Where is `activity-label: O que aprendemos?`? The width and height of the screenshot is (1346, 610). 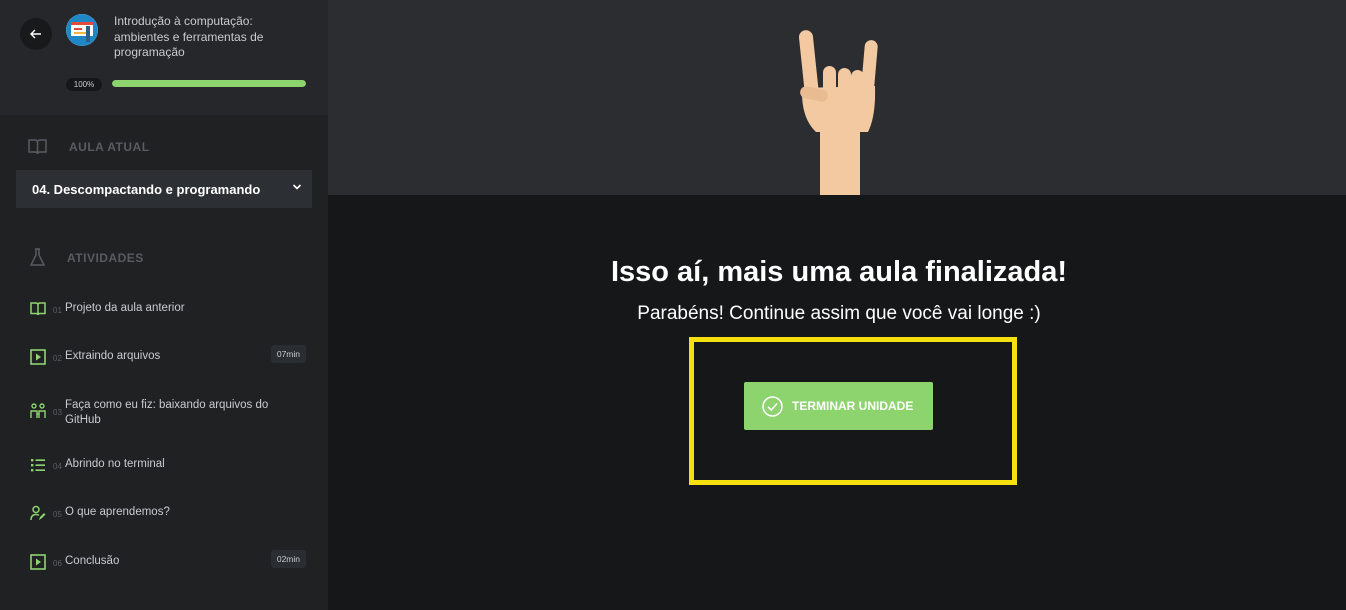
activity-label: O que aprendemos? is located at coordinates (117, 512).